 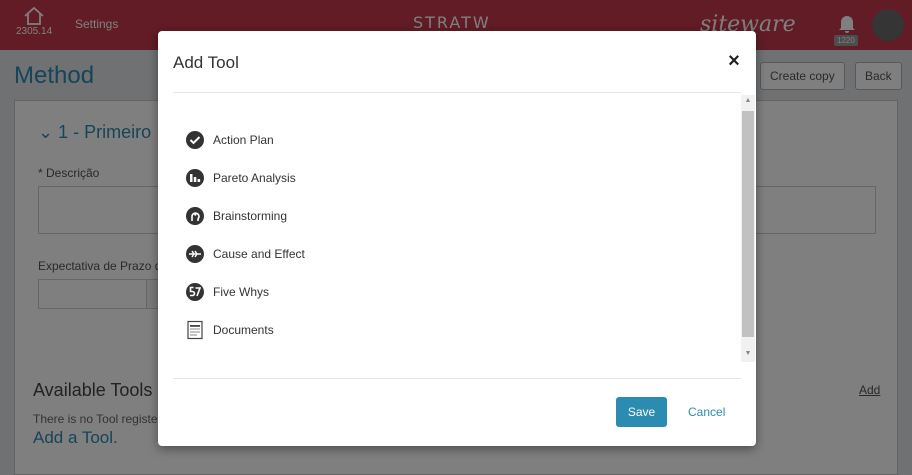 I want to click on tool-item-five-whys: Five Whys, so click(x=227, y=292).